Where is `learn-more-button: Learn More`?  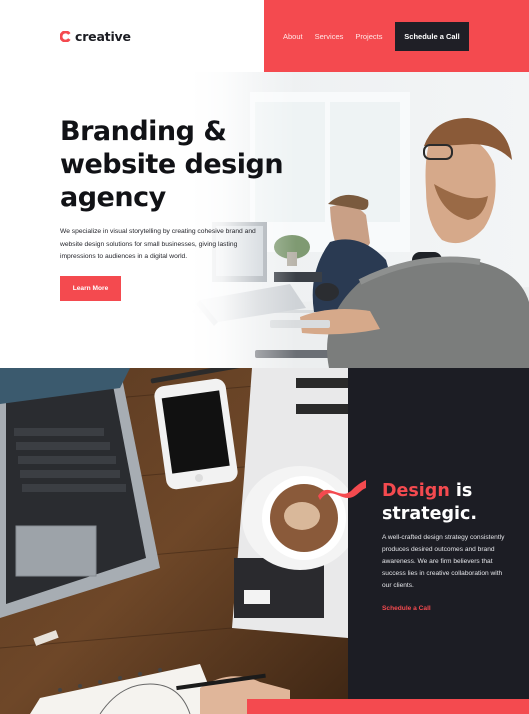
learn-more-button: Learn More is located at coordinates (90, 288).